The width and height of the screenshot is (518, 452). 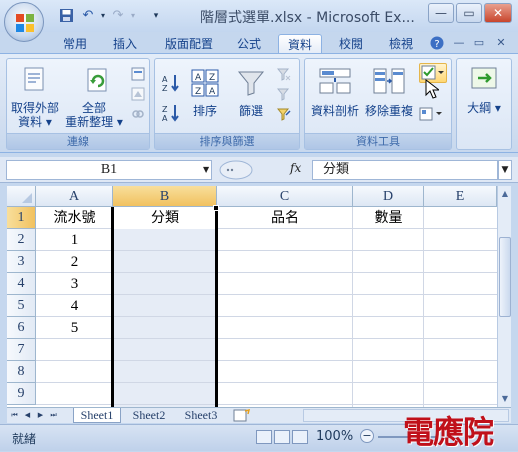 I want to click on office-logo-icon, so click(x=25, y=23).